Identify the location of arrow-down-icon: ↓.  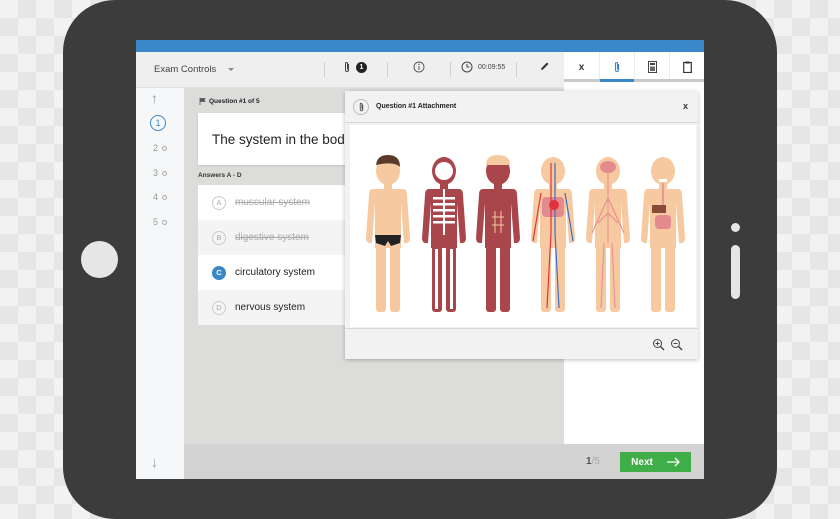
(154, 462).